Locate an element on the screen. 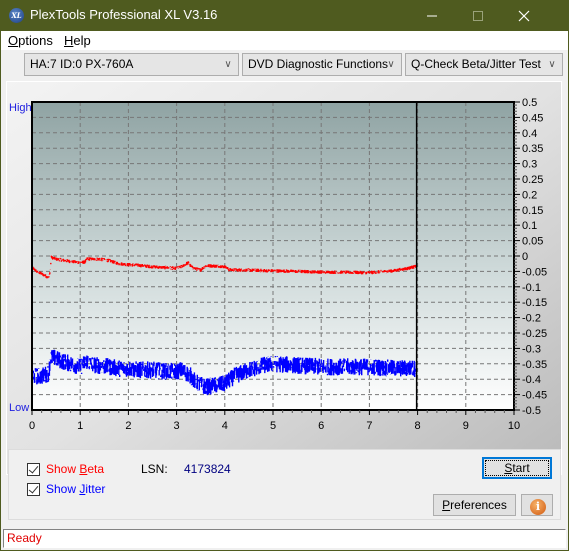 Image resolution: width=569 pixels, height=551 pixels. status-text: Ready is located at coordinates (24, 538).